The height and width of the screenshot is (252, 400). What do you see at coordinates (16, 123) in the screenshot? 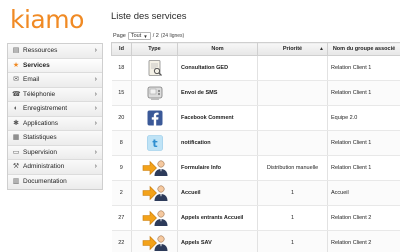
I see `gear-icon: ✱` at bounding box center [16, 123].